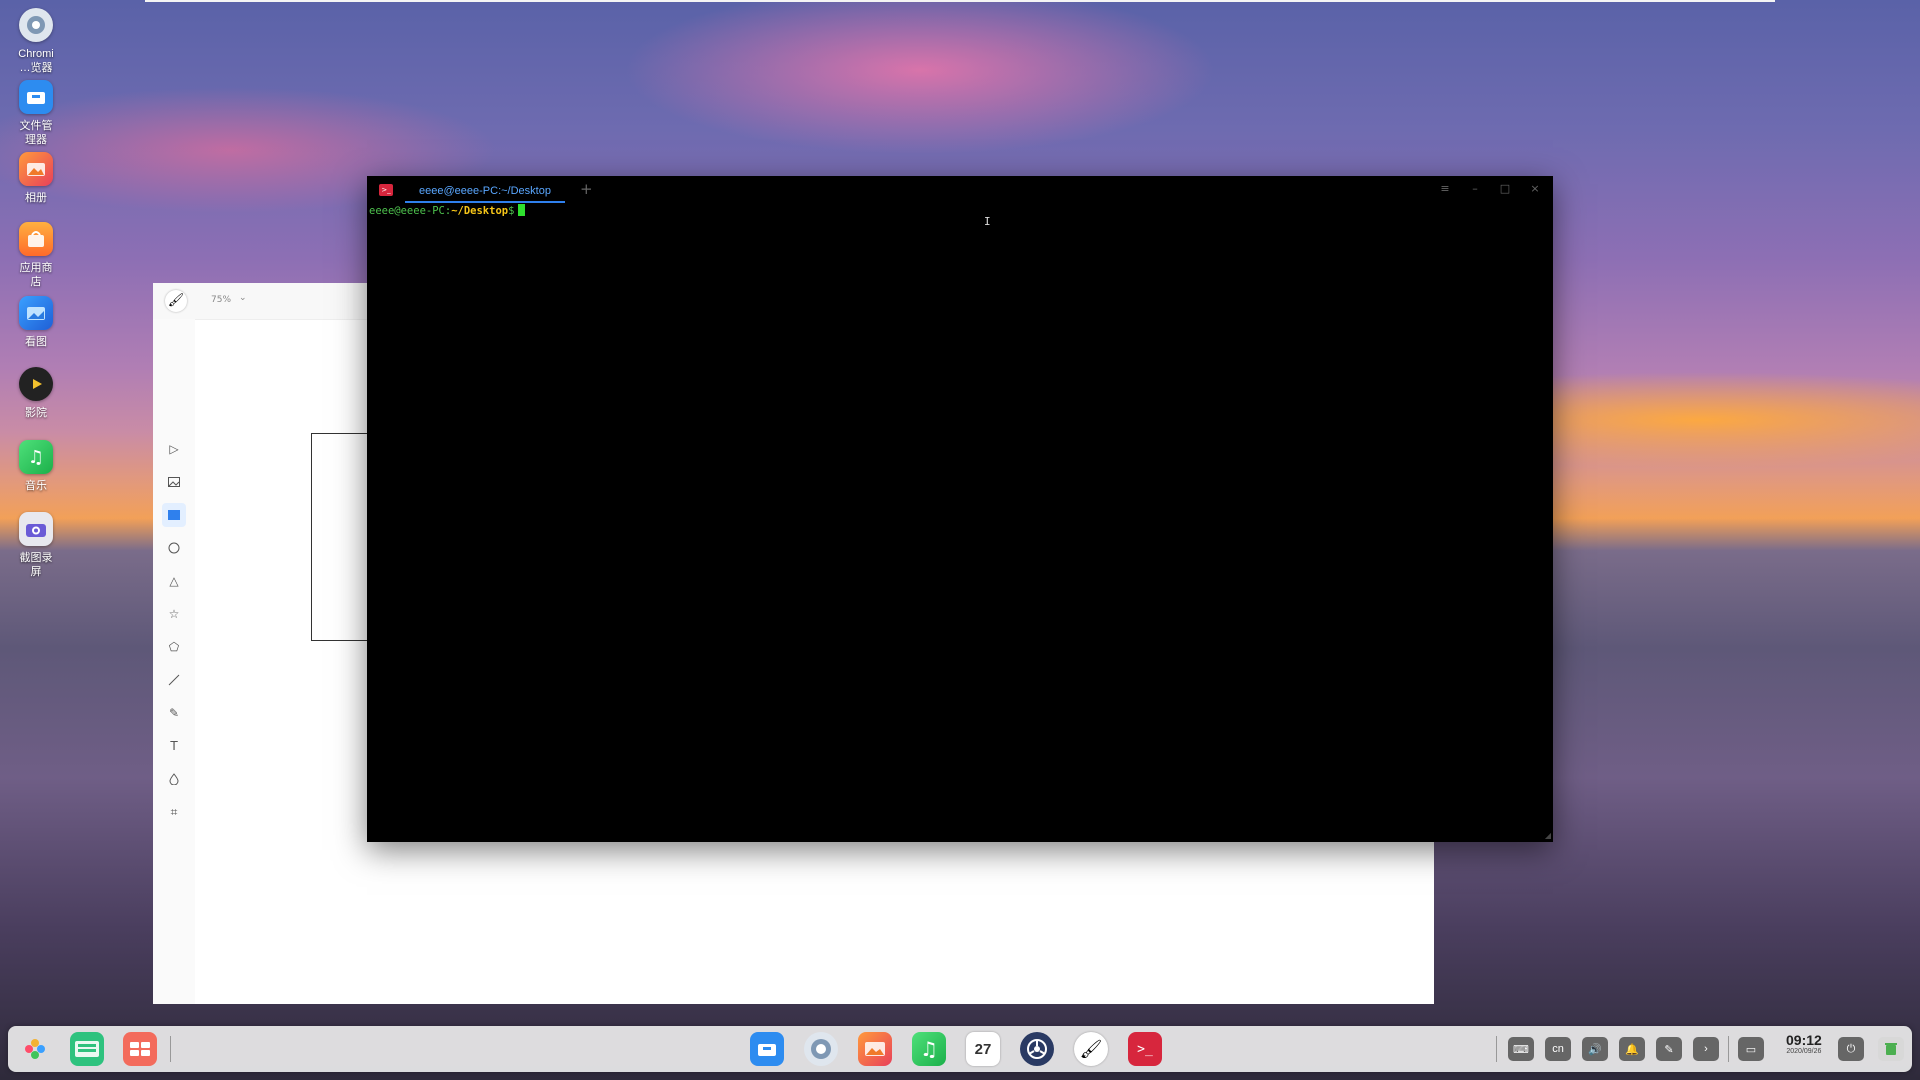 This screenshot has height=1080, width=1920. What do you see at coordinates (221, 300) in the screenshot?
I see `zoom-select: 75%` at bounding box center [221, 300].